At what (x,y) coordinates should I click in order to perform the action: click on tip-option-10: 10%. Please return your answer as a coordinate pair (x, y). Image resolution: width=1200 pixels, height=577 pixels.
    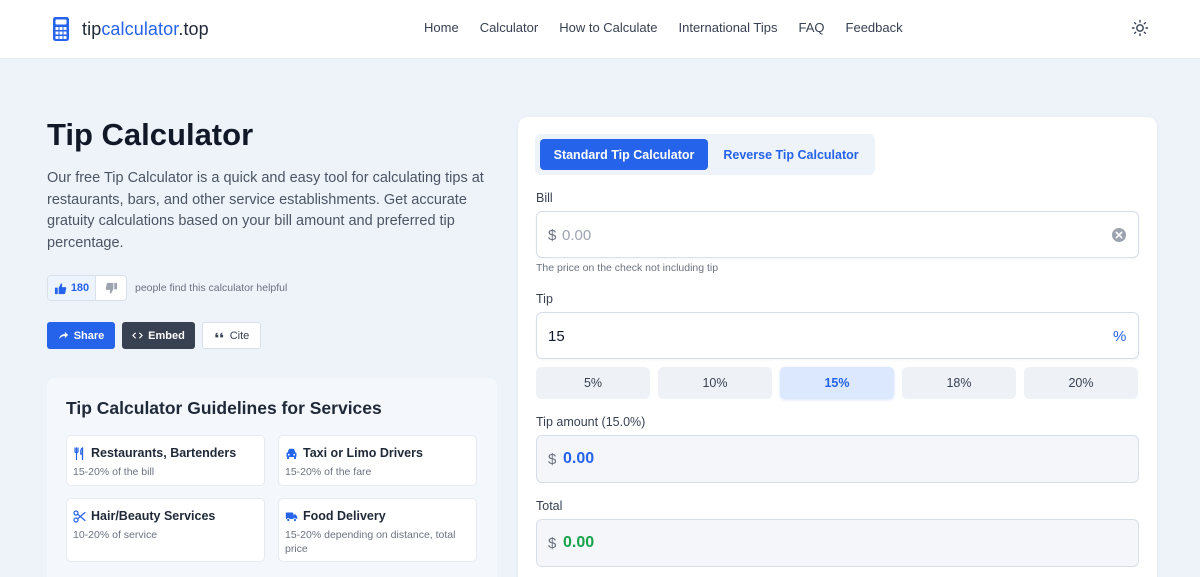
    Looking at the image, I should click on (715, 383).